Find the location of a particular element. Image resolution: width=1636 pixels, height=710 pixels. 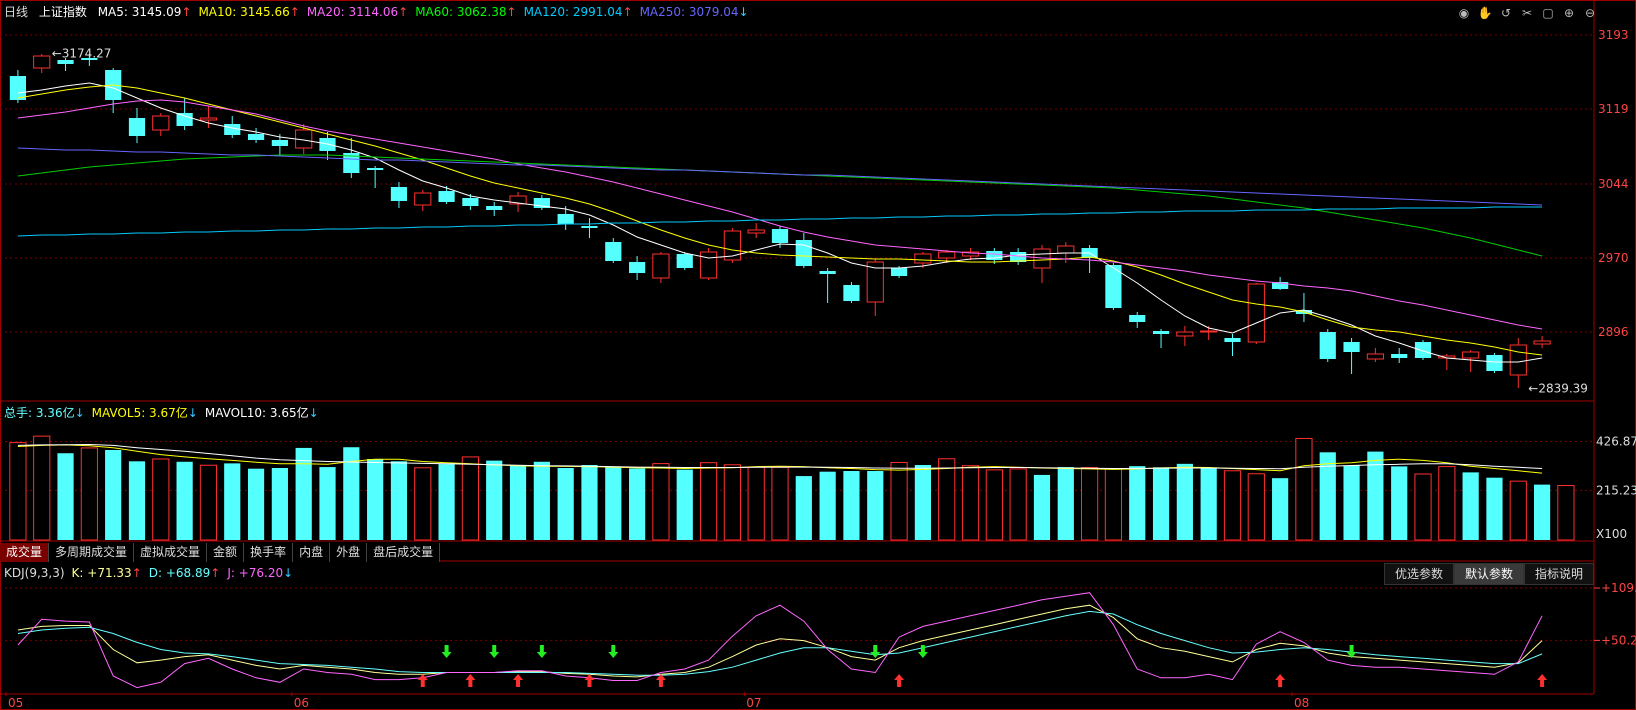

hand-icon: ✋ is located at coordinates (1485, 13).